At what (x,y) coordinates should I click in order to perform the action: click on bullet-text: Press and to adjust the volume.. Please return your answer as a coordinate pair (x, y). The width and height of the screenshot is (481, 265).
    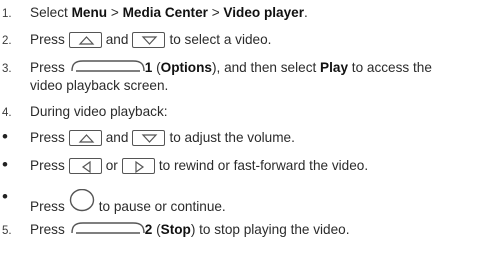
    Looking at the image, I should click on (162, 138).